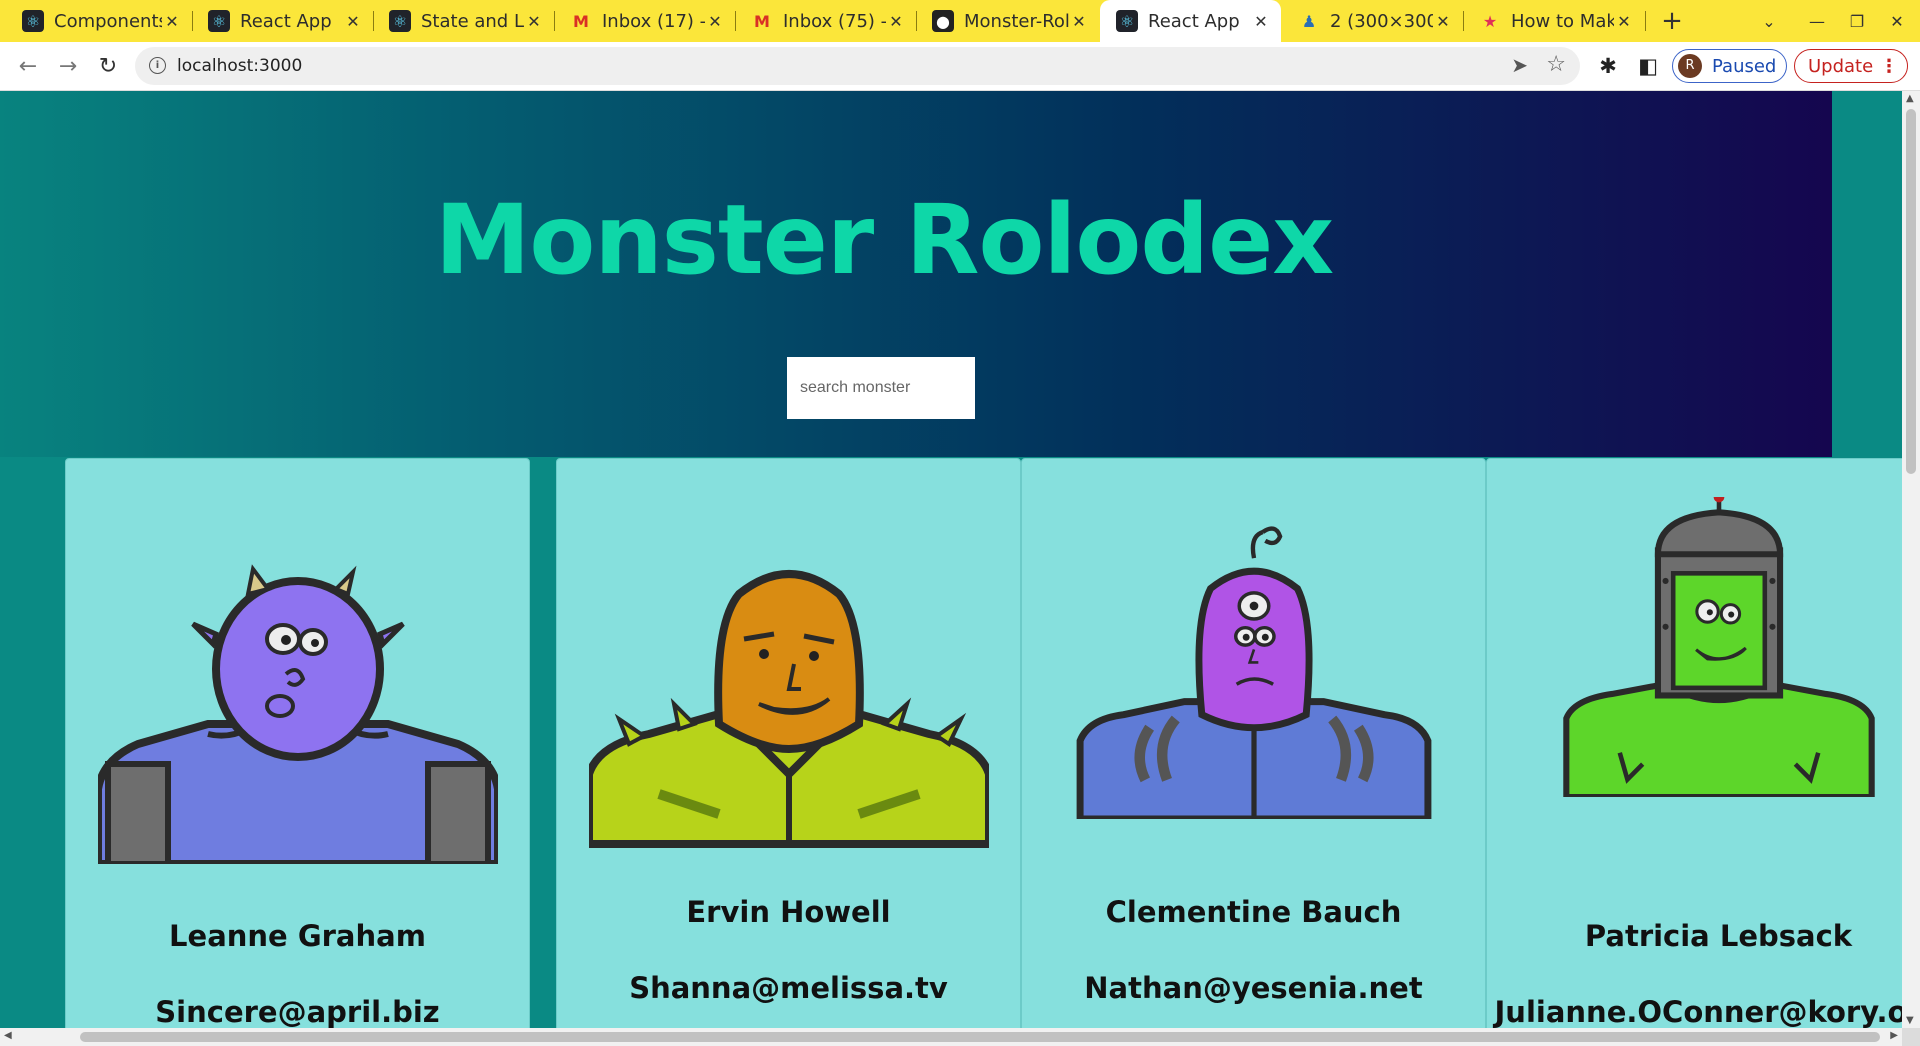  What do you see at coordinates (857, 66) in the screenshot?
I see `address-bar: i localhost:3000 ➤ ☆` at bounding box center [857, 66].